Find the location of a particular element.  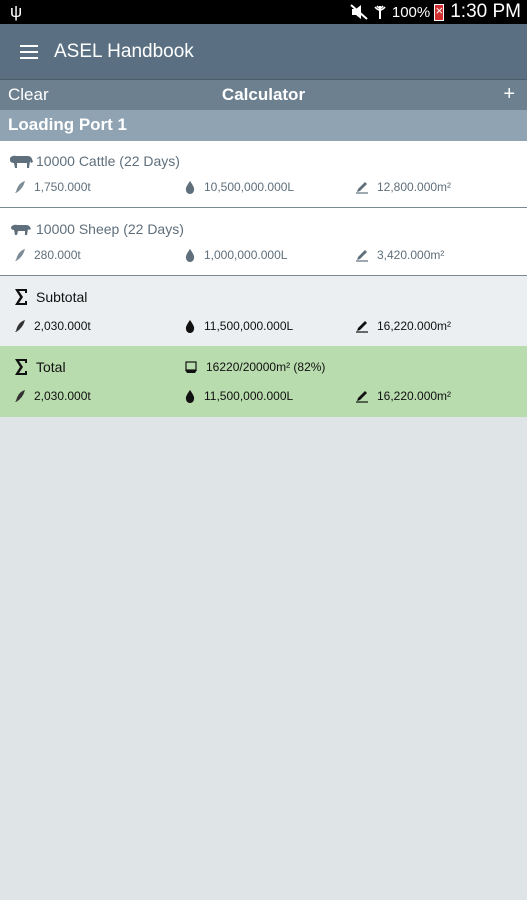

battery-percent: 100% is located at coordinates (411, 12).